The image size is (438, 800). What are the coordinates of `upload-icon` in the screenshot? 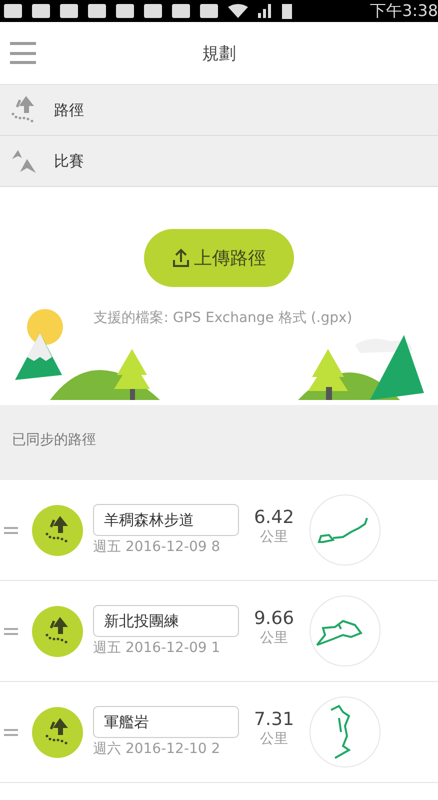 It's located at (181, 258).